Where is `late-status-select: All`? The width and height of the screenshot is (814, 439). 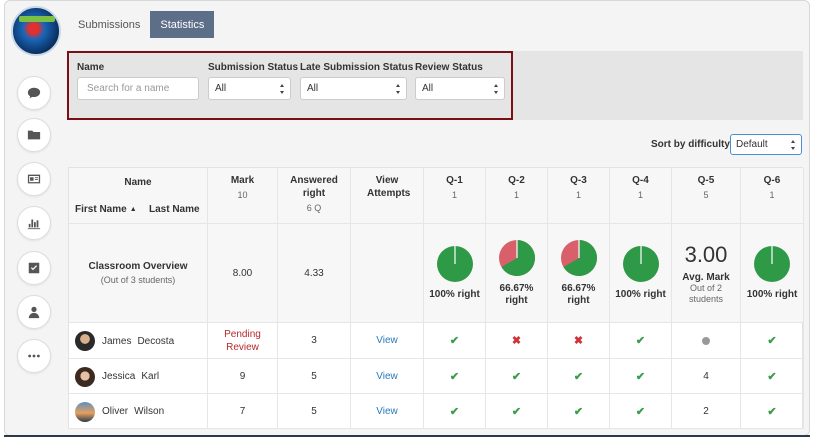
late-status-select: All is located at coordinates (353, 88).